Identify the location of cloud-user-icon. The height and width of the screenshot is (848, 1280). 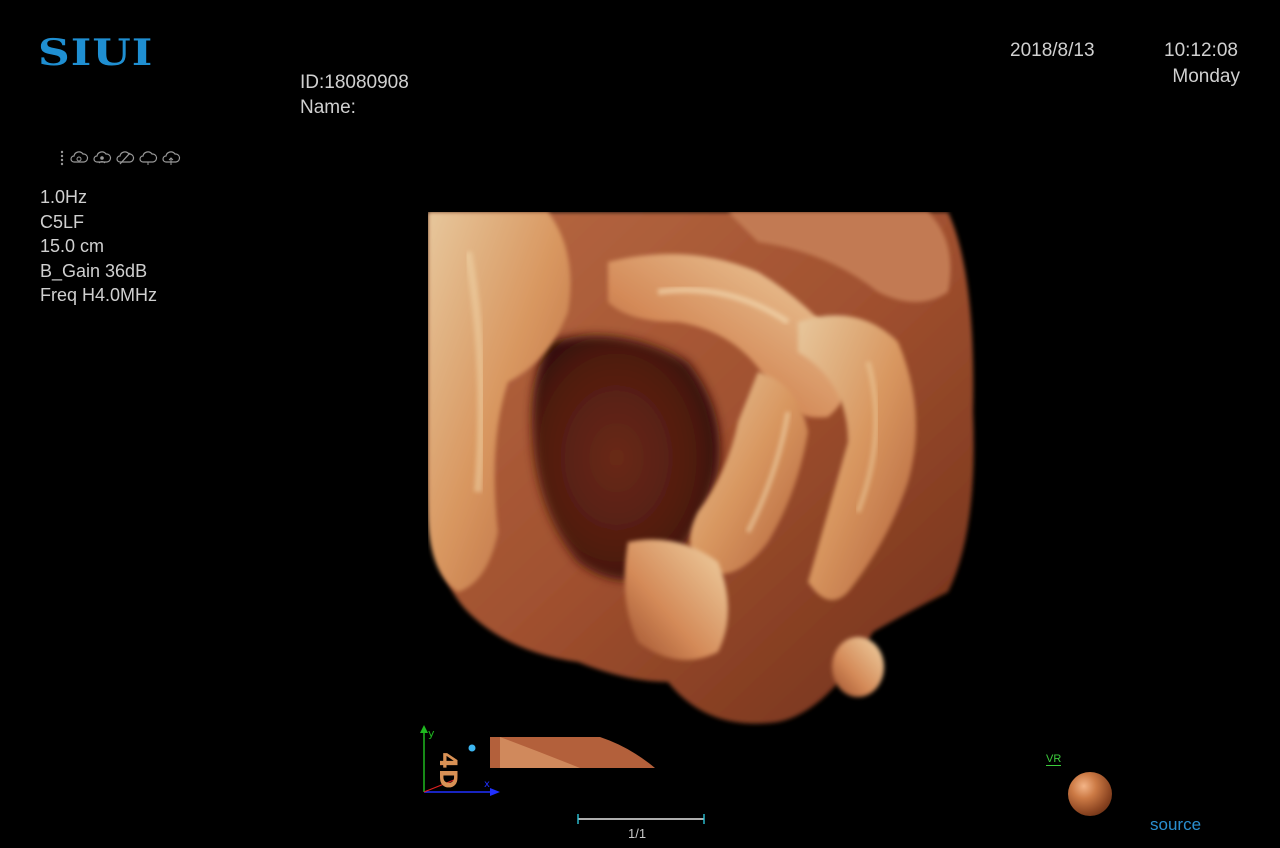
(101, 159).